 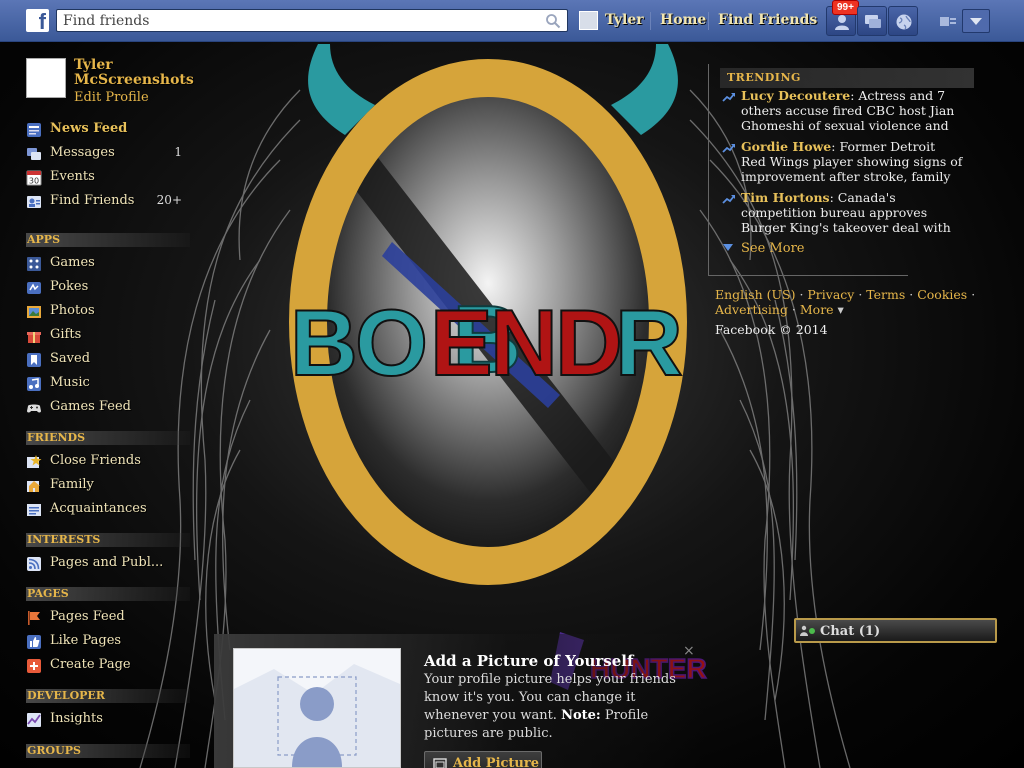 I want to click on games-icon, so click(x=34, y=264).